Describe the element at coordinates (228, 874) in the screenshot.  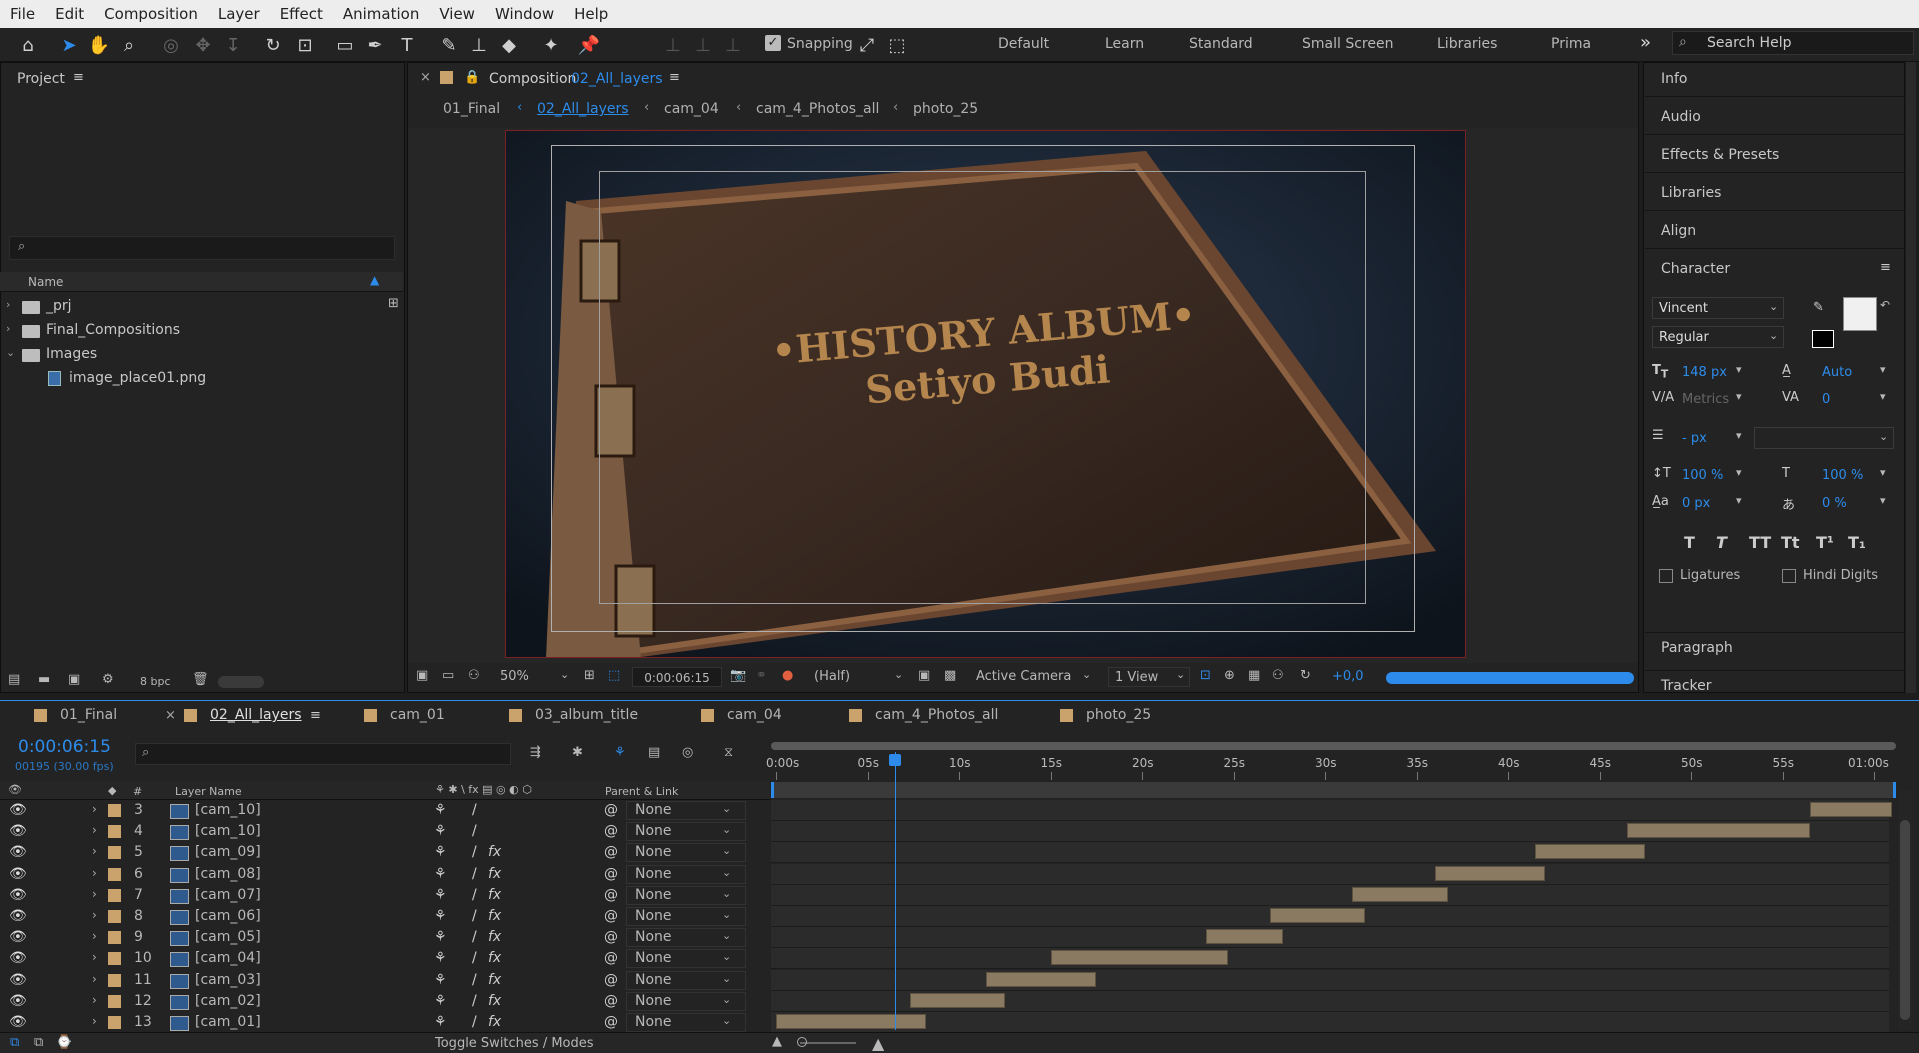
I see `layer-name: [cam_08]` at that location.